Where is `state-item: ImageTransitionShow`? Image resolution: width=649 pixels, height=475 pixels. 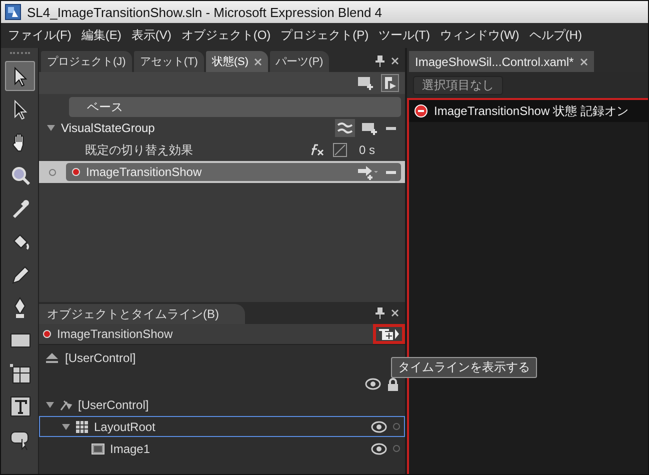
state-item: ImageTransitionShow is located at coordinates (233, 172).